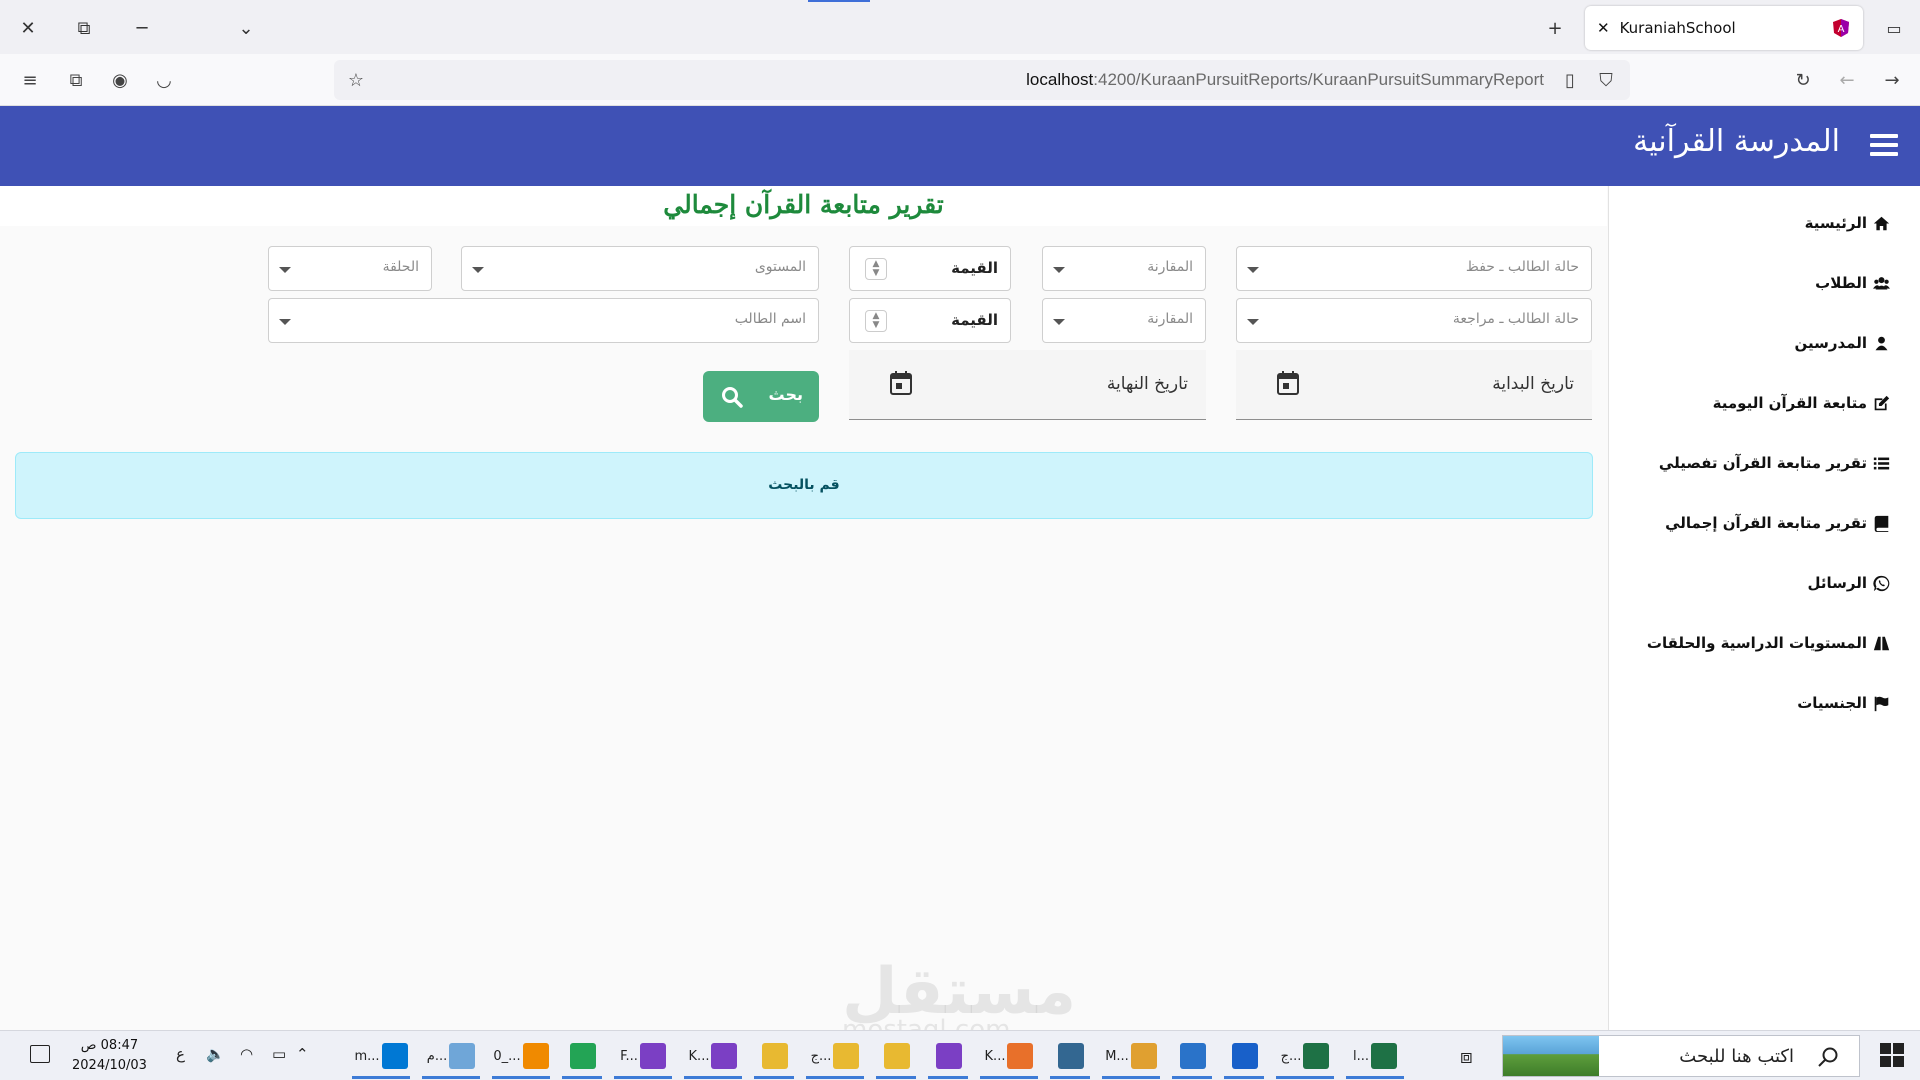 The width and height of the screenshot is (1920, 1080). What do you see at coordinates (1533, 384) in the screenshot?
I see `start-date-label: تاريخ البداية` at bounding box center [1533, 384].